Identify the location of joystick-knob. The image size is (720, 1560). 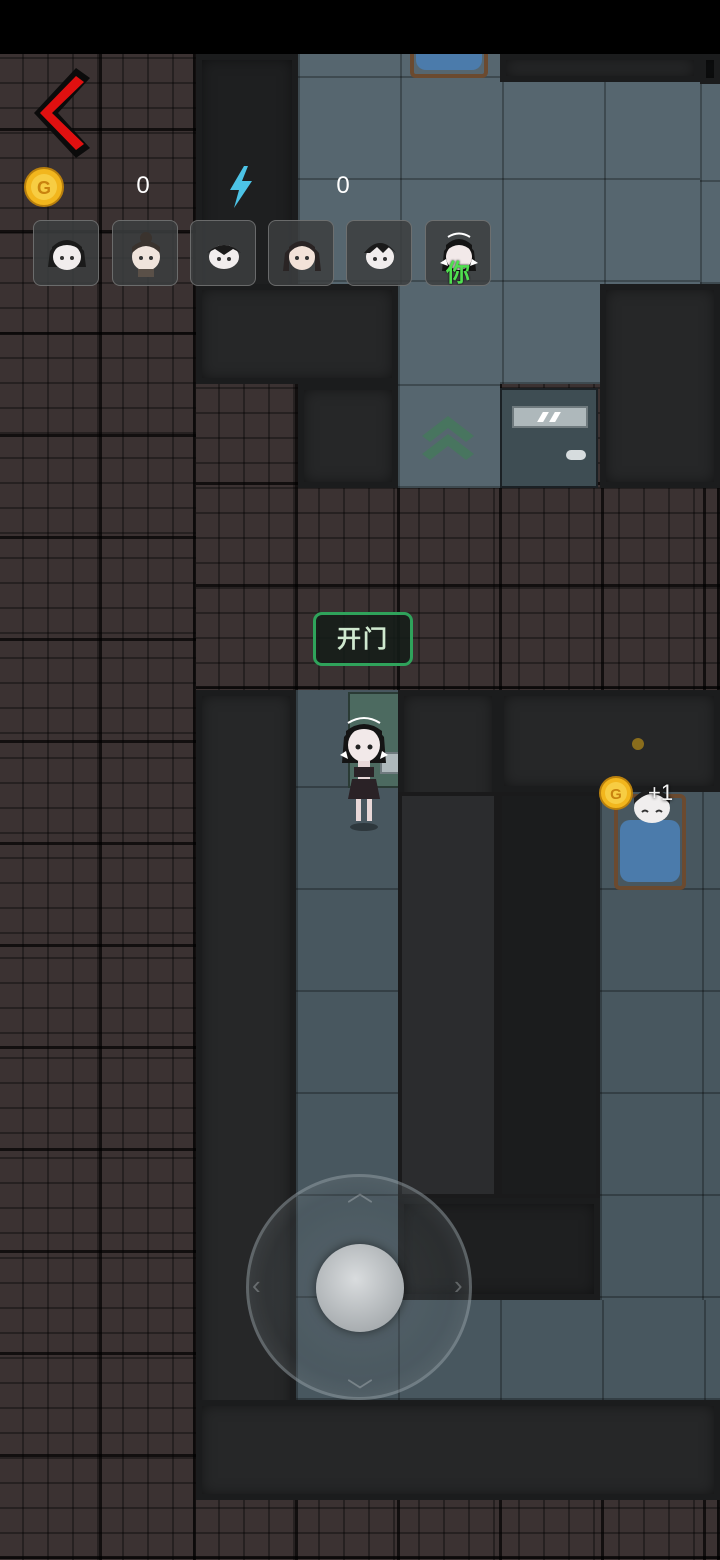
(360, 1288).